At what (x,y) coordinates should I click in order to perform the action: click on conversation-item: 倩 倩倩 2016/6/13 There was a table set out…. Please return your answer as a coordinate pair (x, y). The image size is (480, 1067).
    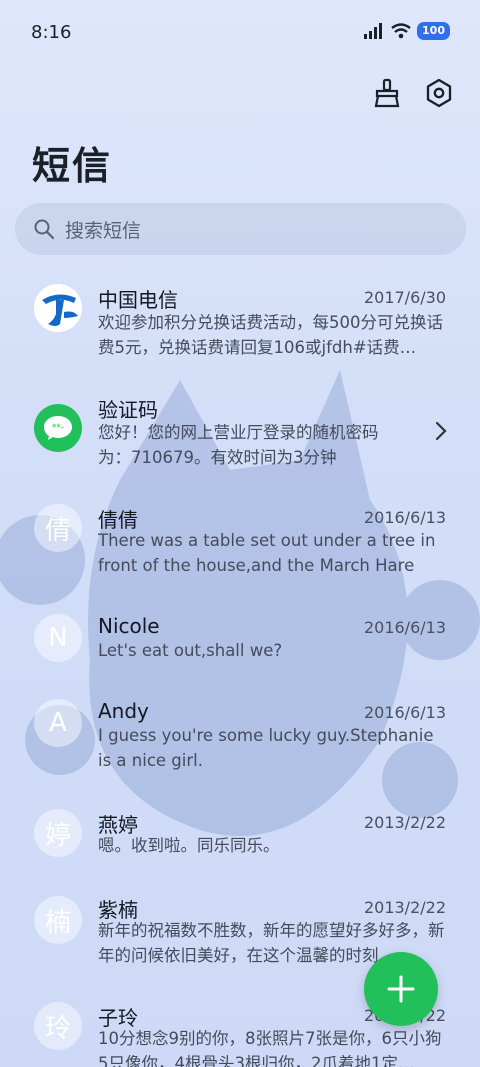
    Looking at the image, I should click on (240, 550).